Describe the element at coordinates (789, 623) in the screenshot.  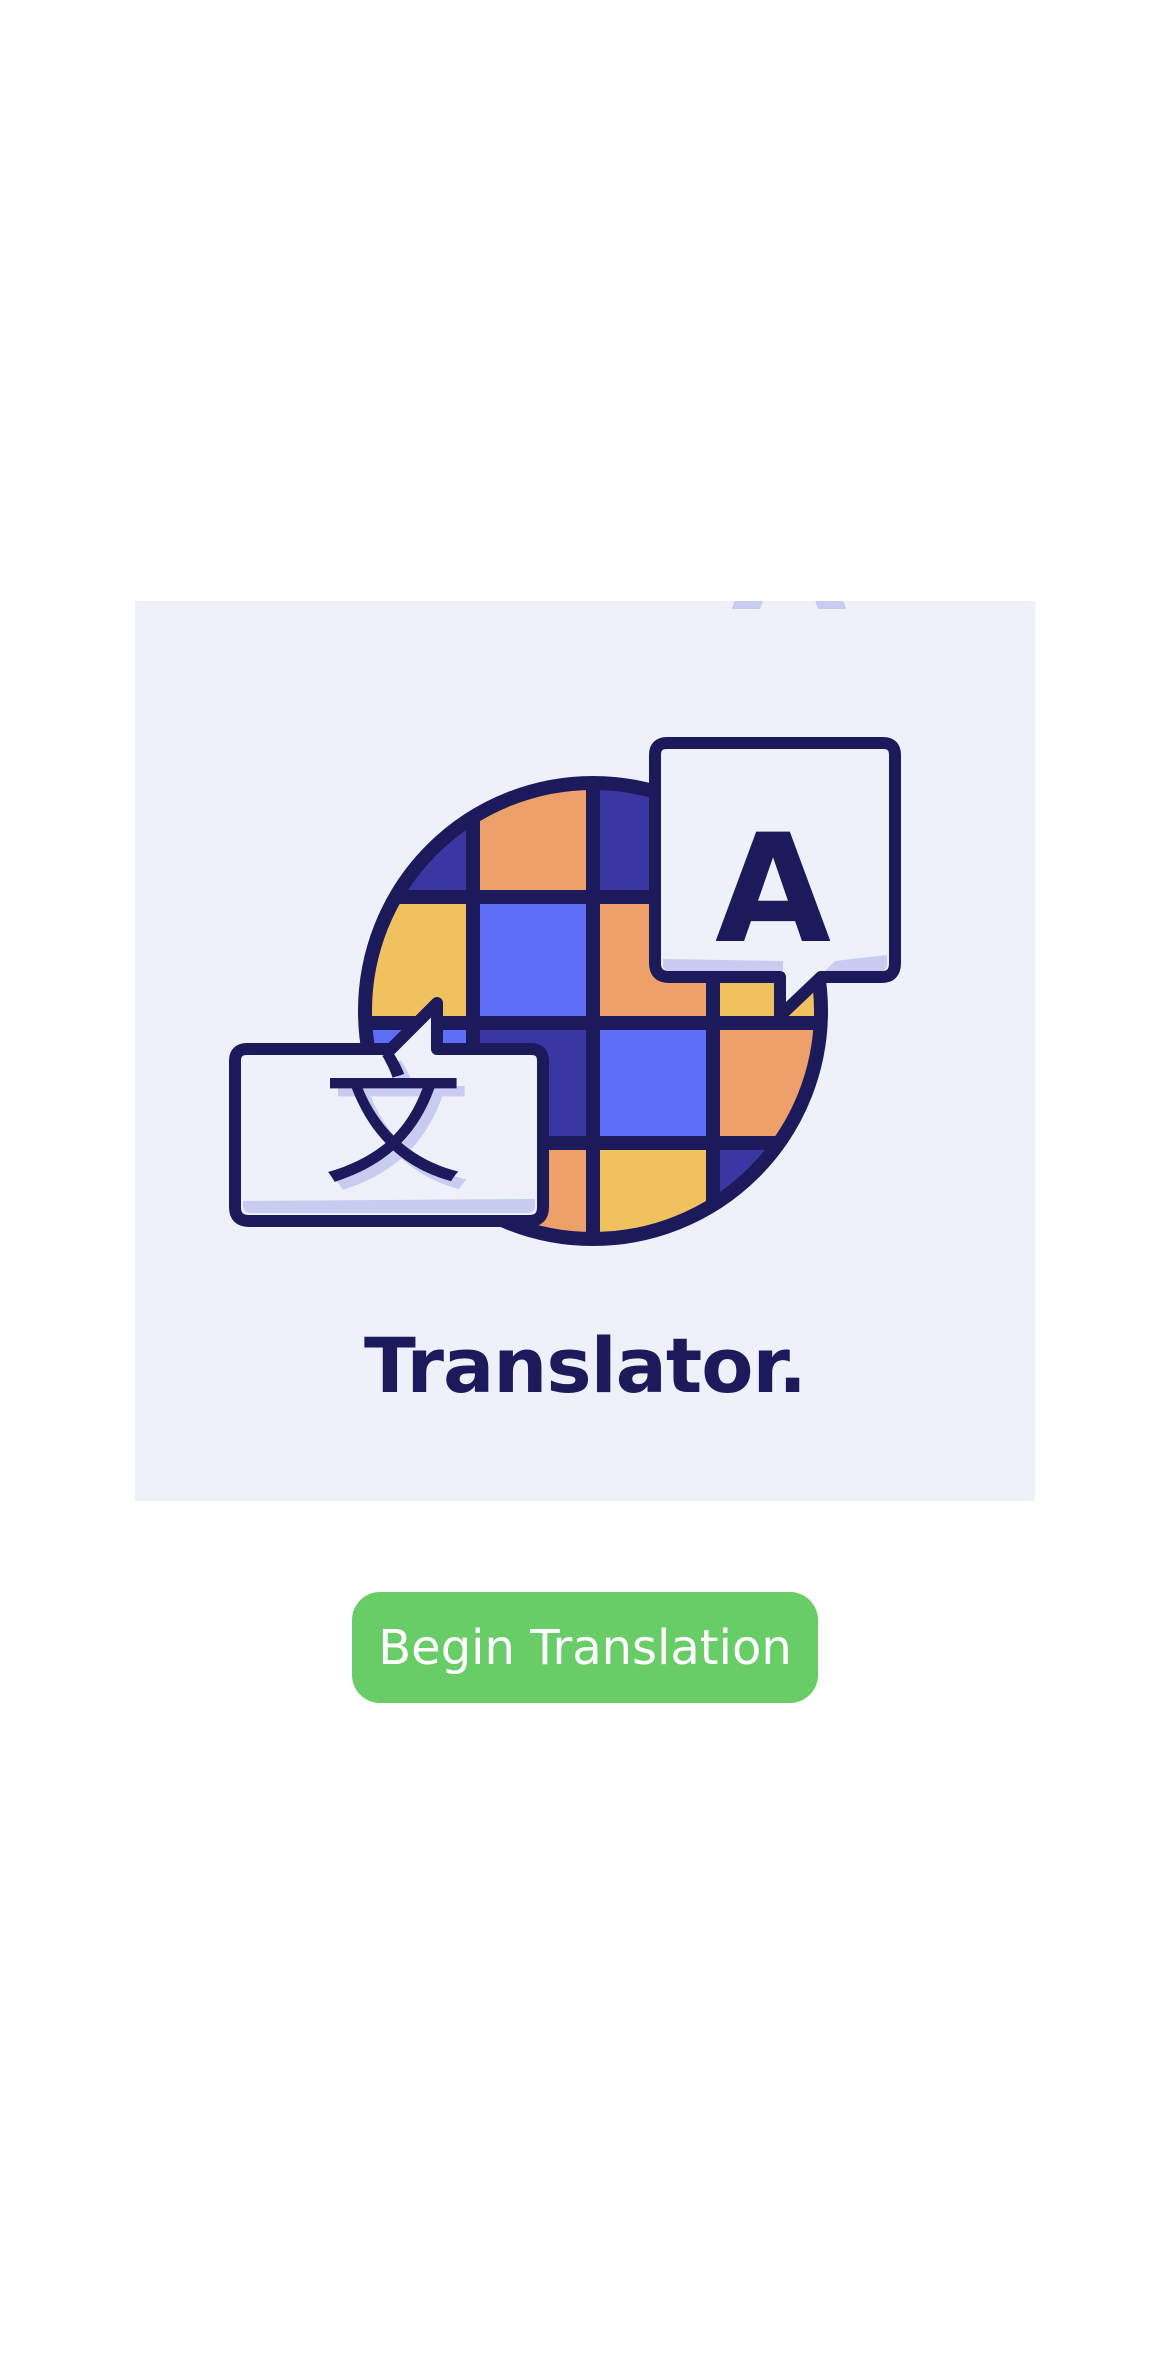
I see `target-glyph-shadow: A` at that location.